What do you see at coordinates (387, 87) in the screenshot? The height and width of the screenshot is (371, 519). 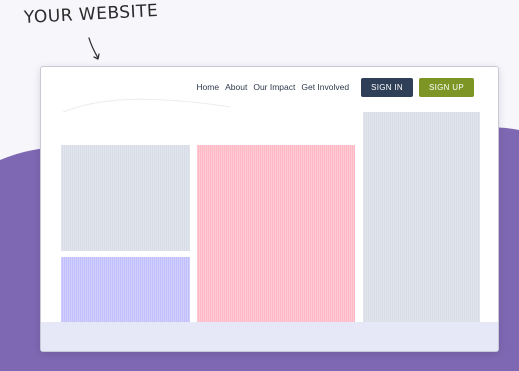 I see `sign-in-button: SIGN IN` at bounding box center [387, 87].